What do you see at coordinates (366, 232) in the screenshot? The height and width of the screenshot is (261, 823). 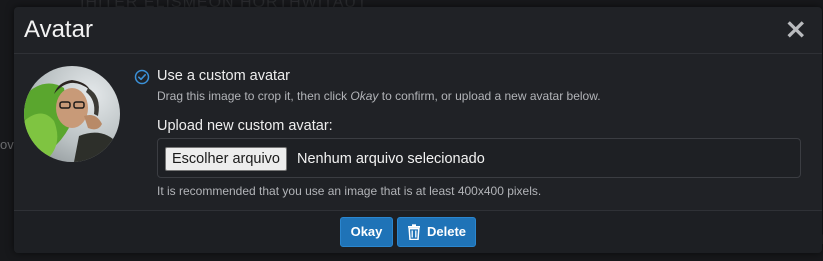 I see `okay-button: Okay` at bounding box center [366, 232].